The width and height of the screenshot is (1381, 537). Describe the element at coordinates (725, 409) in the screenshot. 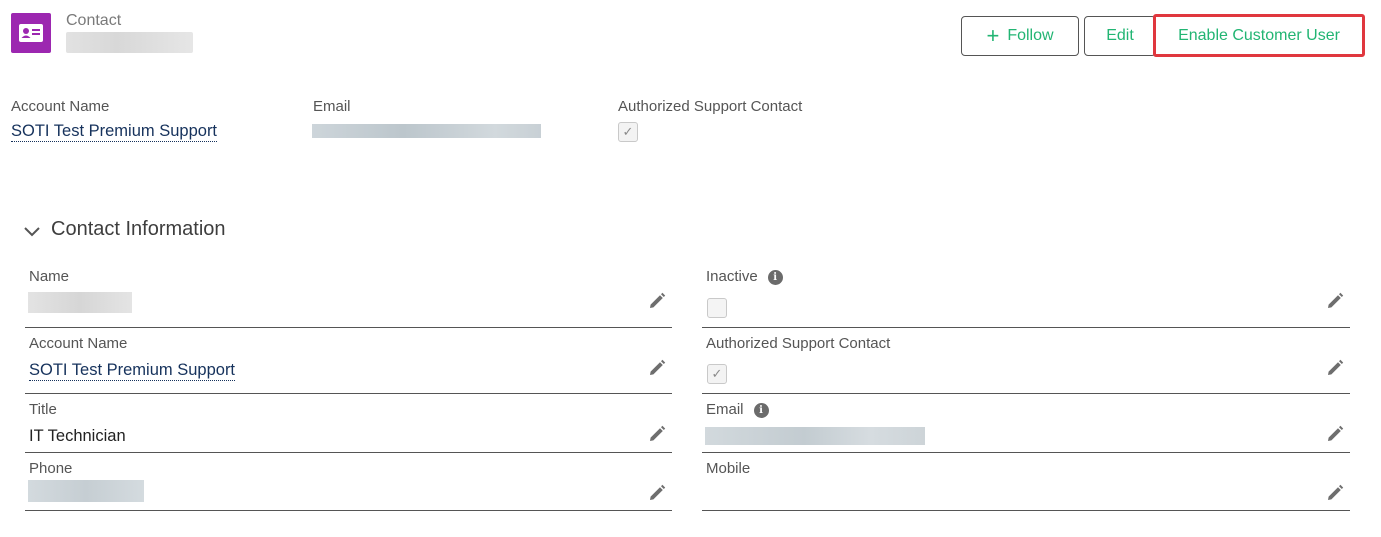

I see `email-label-text: Email` at that location.